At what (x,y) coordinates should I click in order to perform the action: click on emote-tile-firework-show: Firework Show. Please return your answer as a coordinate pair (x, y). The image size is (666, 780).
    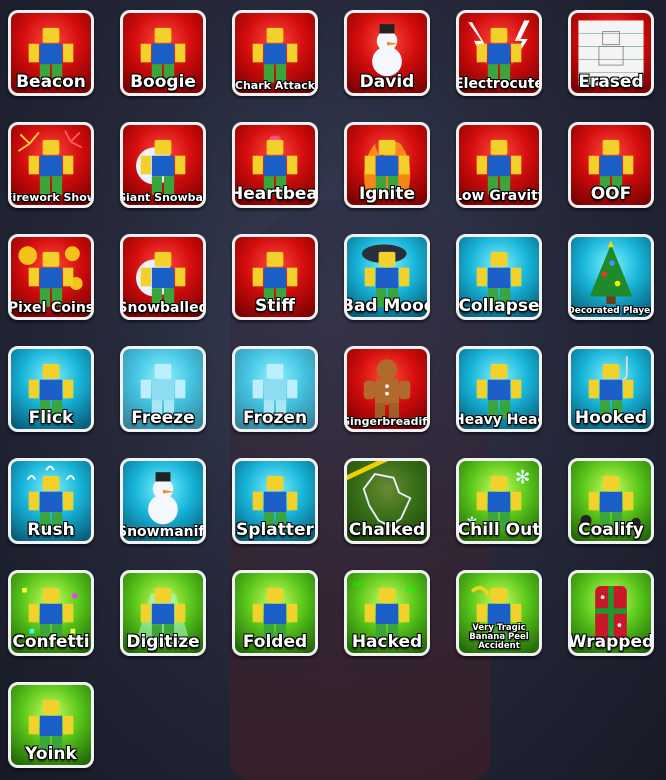
    Looking at the image, I should click on (51, 165).